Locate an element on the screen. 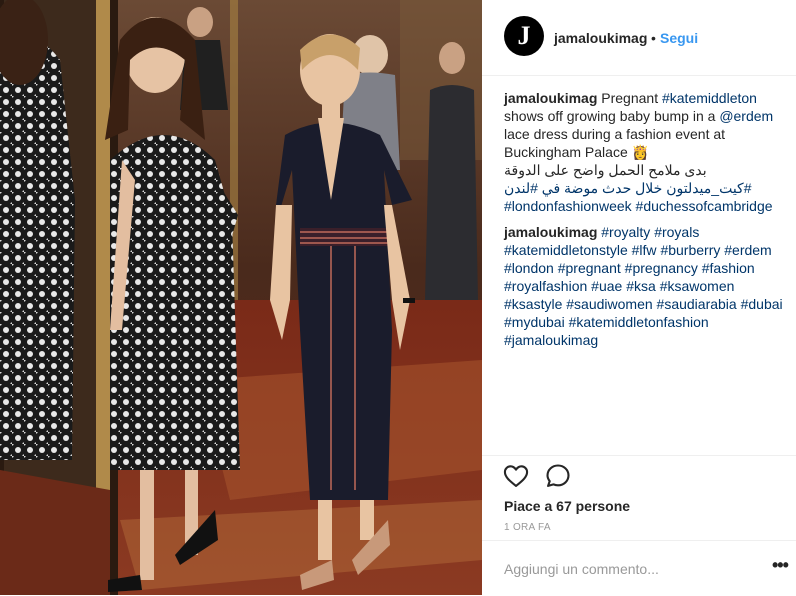  hashtag-link: #londonfashionweek is located at coordinates (568, 206).